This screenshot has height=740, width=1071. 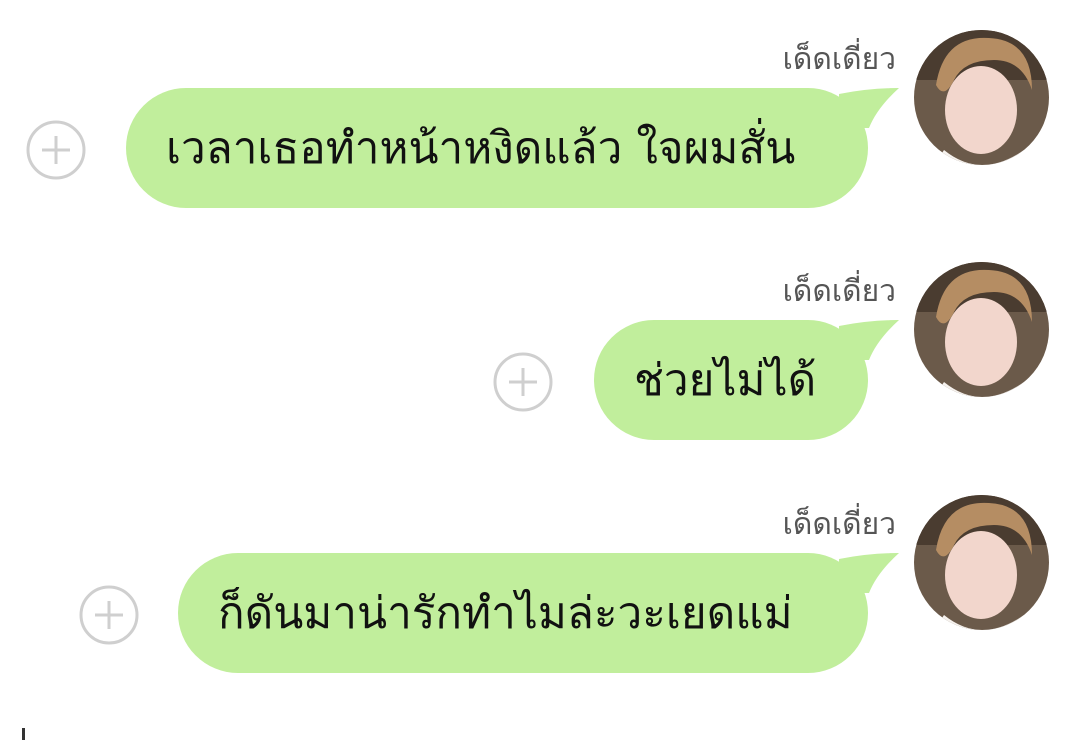 I want to click on message-bubble: ช่วยไม่ได้, so click(x=731, y=380).